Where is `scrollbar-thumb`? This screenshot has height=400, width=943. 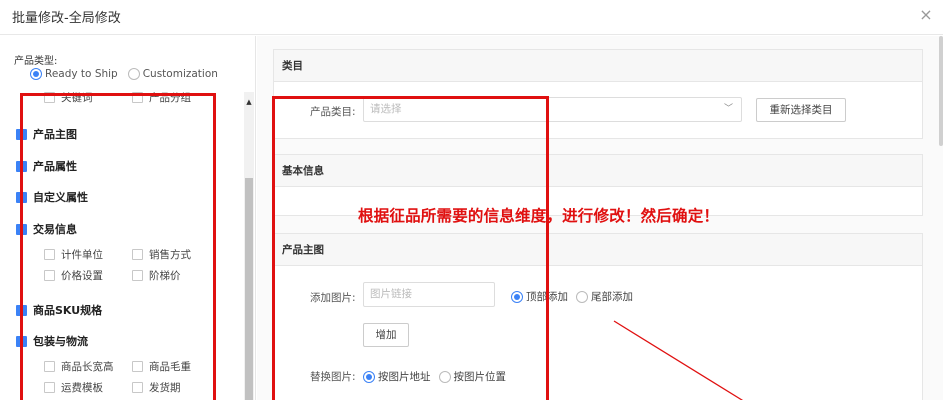 scrollbar-thumb is located at coordinates (249, 289).